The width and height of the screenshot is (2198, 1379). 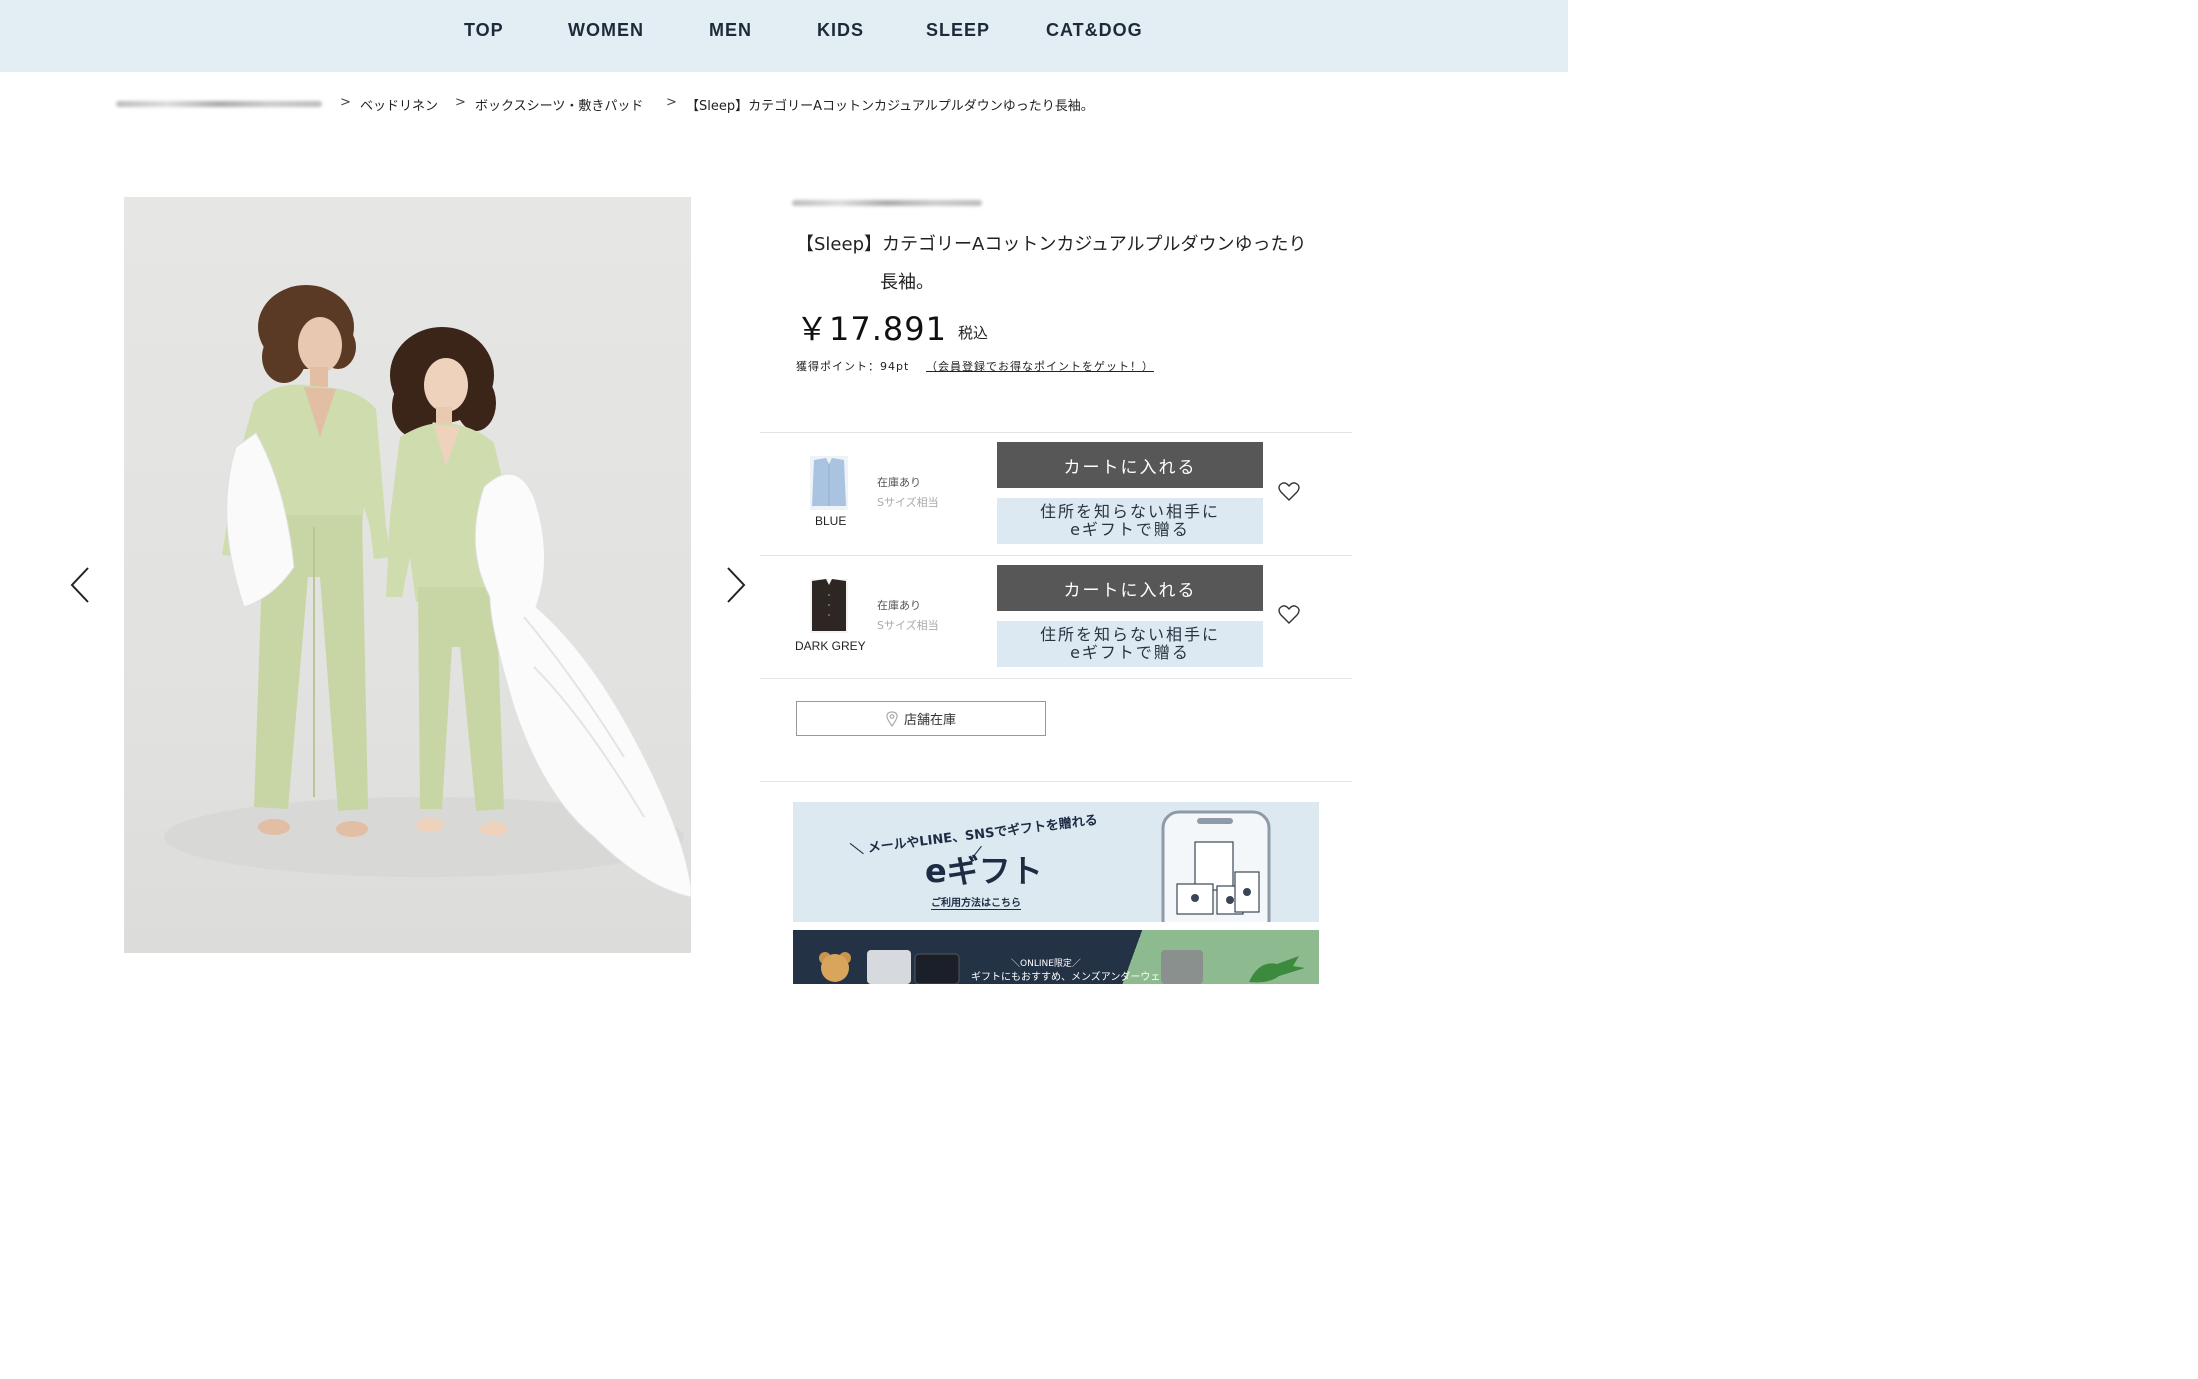 What do you see at coordinates (80, 585) in the screenshot?
I see `prev-image-arrow-icon` at bounding box center [80, 585].